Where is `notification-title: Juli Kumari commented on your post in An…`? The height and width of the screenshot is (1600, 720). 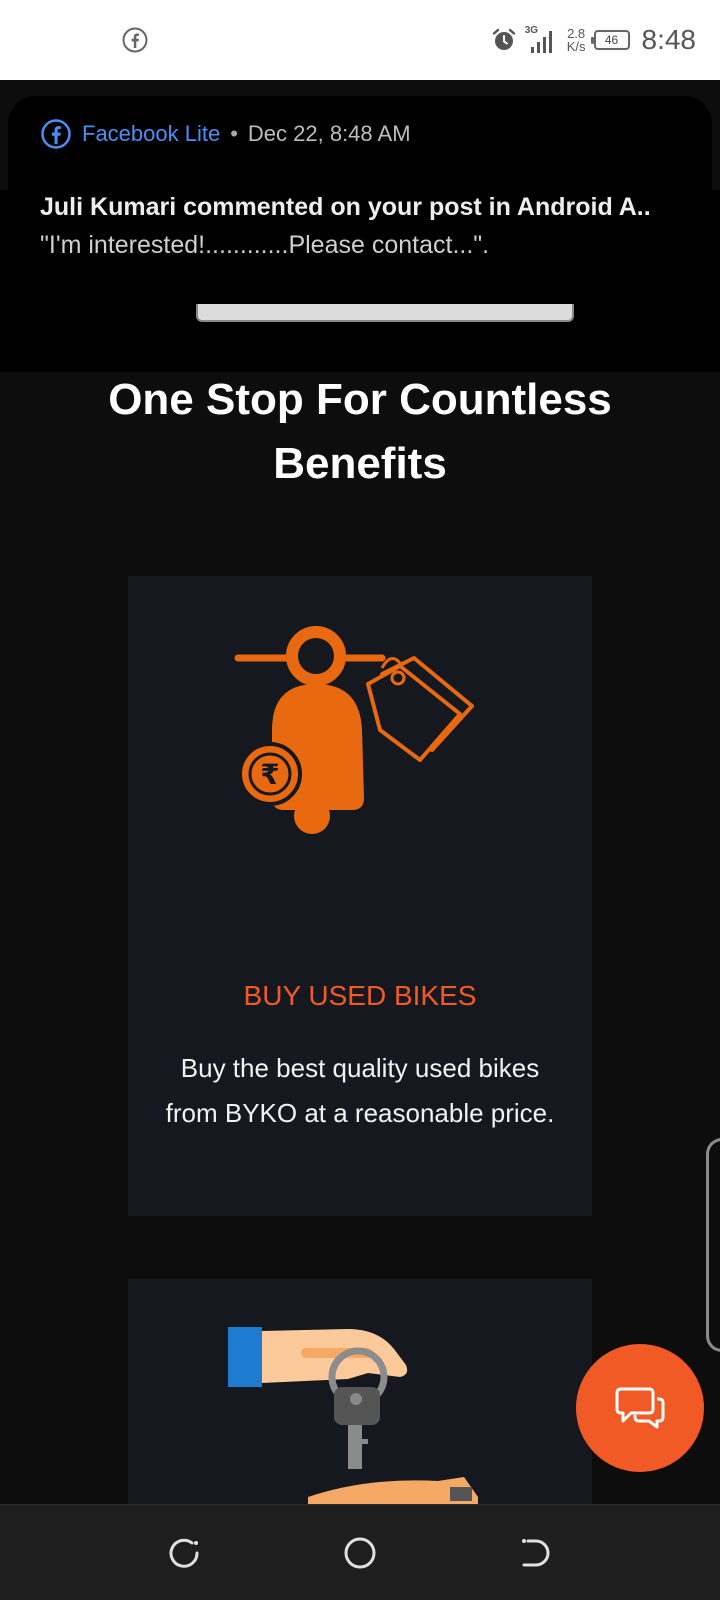
notification-title: Juli Kumari commented on your post in An… is located at coordinates (345, 207).